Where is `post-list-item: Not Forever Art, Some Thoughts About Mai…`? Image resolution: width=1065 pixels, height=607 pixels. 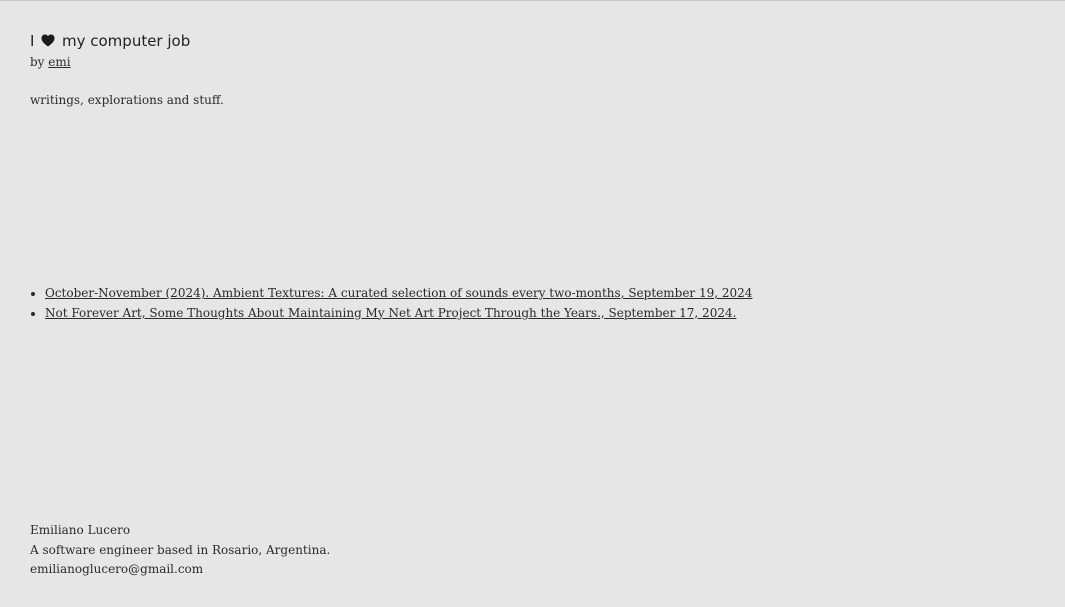
post-list-item: Not Forever Art, Some Thoughts About Mai… is located at coordinates (391, 314).